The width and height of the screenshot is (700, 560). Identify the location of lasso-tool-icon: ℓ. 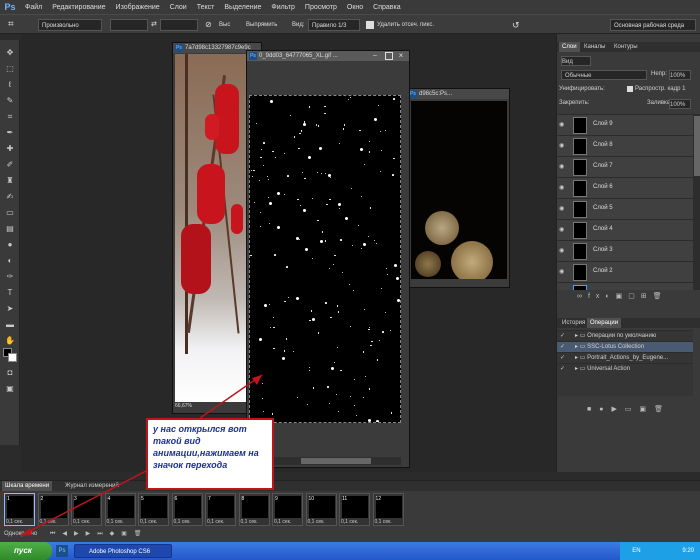
(10, 85).